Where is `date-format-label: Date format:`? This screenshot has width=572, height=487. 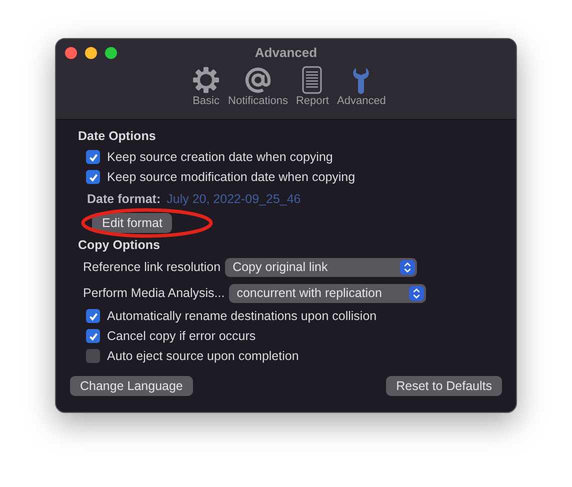 date-format-label: Date format: is located at coordinates (124, 200).